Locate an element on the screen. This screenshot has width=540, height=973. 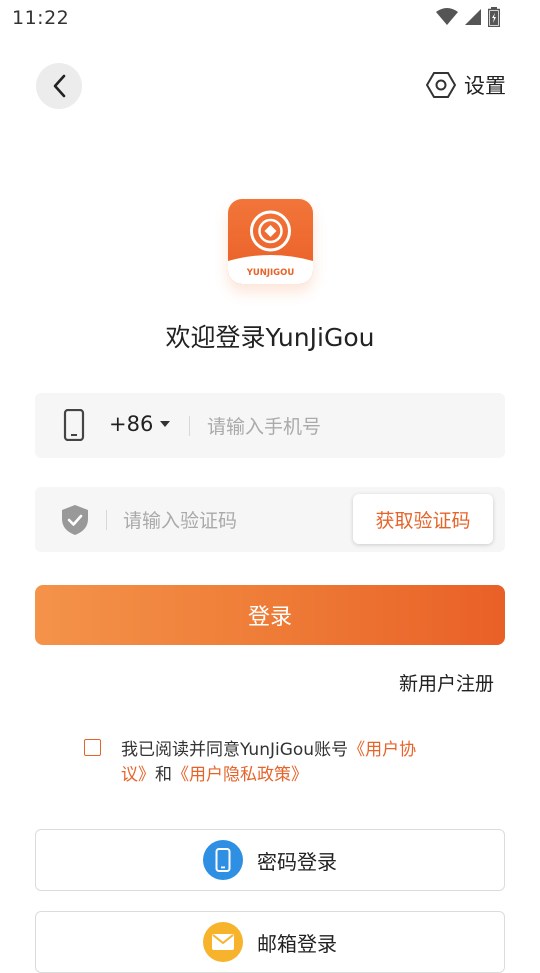
shield-icon is located at coordinates (75, 520).